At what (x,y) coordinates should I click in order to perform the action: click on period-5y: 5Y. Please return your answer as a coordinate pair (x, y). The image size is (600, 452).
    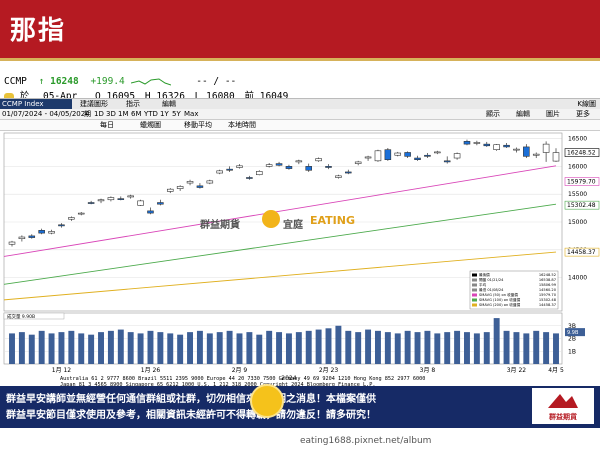
    Looking at the image, I should click on (176, 114).